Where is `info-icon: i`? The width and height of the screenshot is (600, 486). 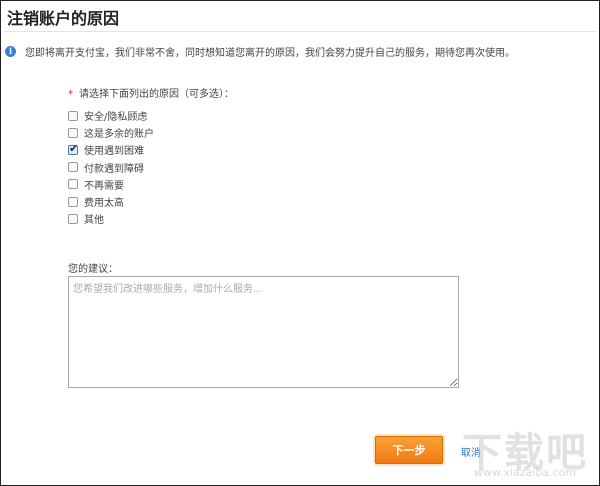 info-icon: i is located at coordinates (10, 51).